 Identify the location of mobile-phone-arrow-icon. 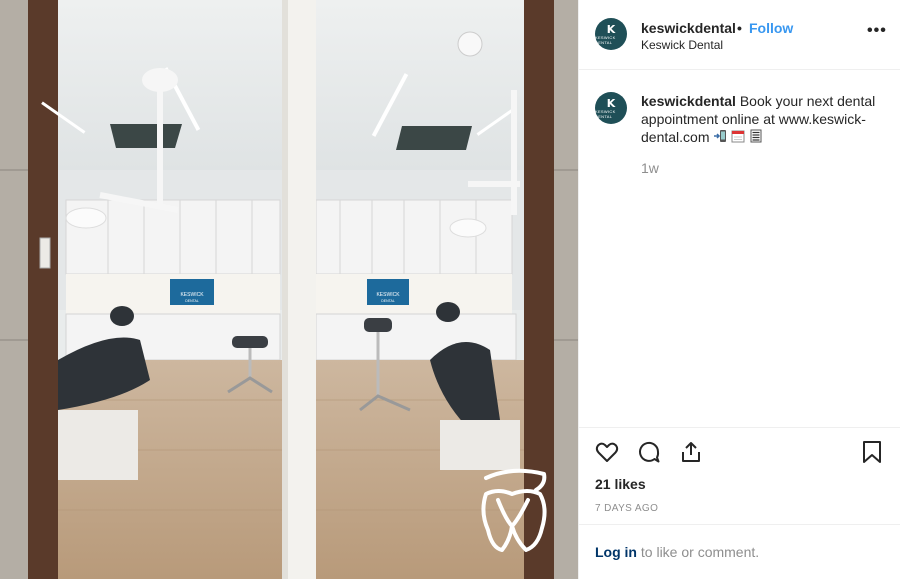
(720, 138).